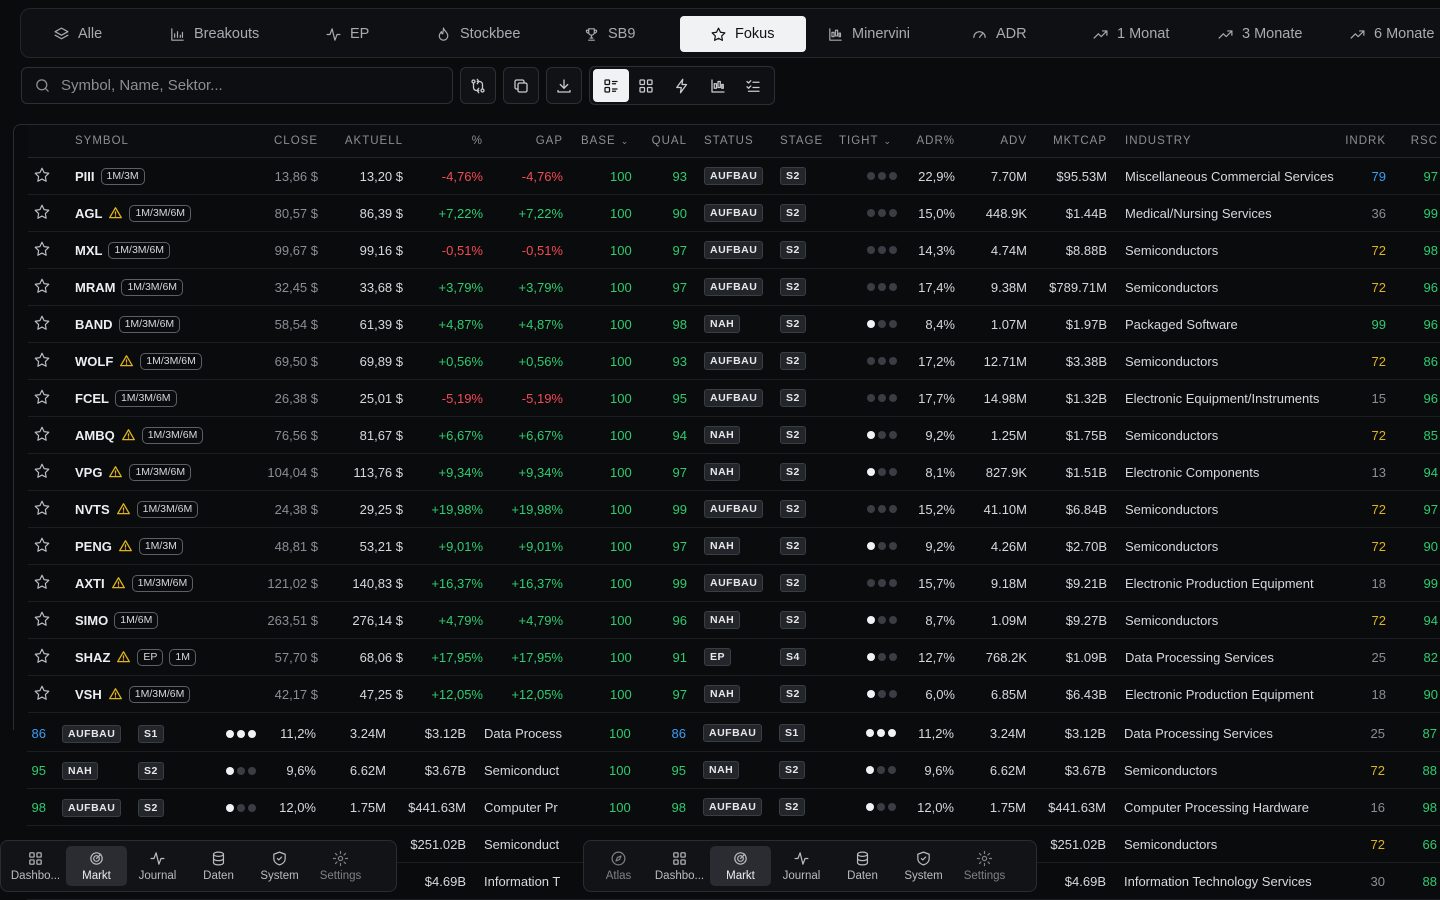  I want to click on symbol-ticker: VPG, so click(88, 472).